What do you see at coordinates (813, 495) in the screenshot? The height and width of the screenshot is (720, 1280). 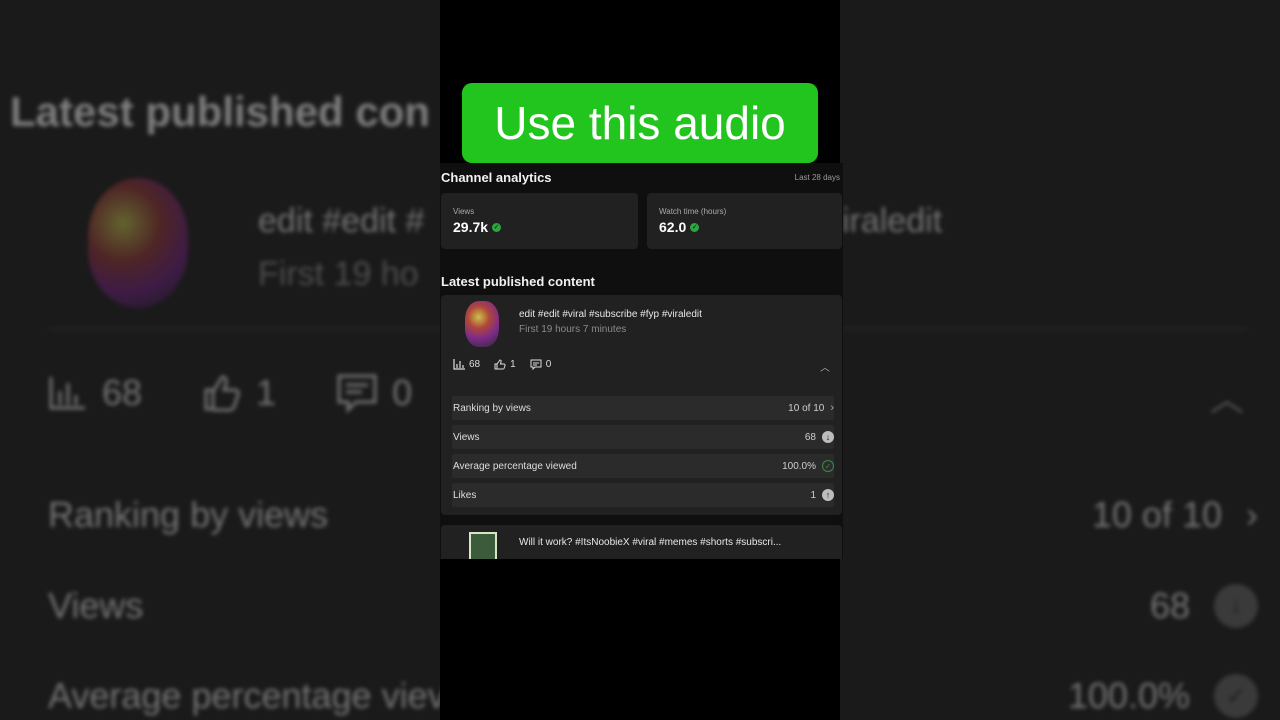 I see `likes-value: 1` at bounding box center [813, 495].